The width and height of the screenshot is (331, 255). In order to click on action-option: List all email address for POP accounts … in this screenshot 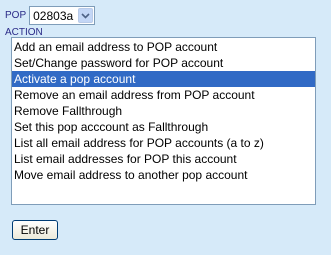, I will do `click(163, 143)`.